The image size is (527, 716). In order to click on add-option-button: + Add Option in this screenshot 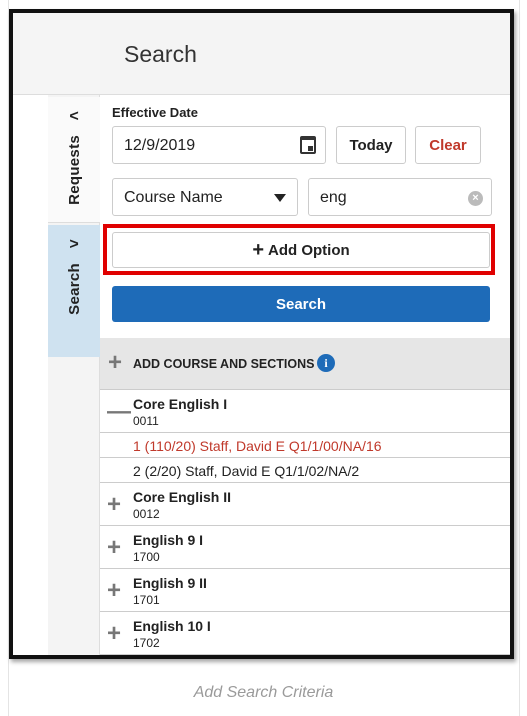, I will do `click(301, 250)`.